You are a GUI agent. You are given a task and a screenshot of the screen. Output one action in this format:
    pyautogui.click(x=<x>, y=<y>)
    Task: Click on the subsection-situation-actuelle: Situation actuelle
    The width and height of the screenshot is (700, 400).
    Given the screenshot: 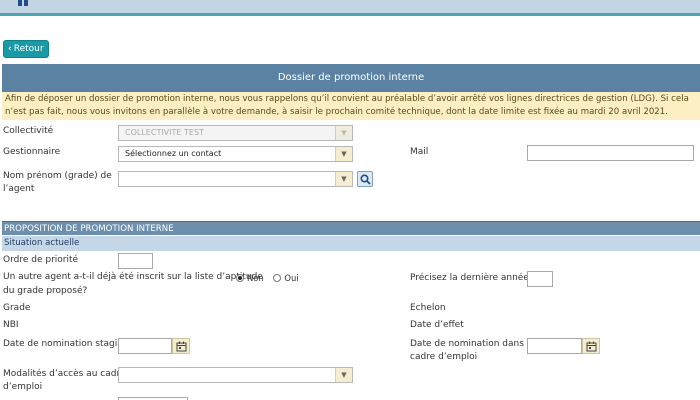 What is the action you would take?
    pyautogui.click(x=351, y=243)
    